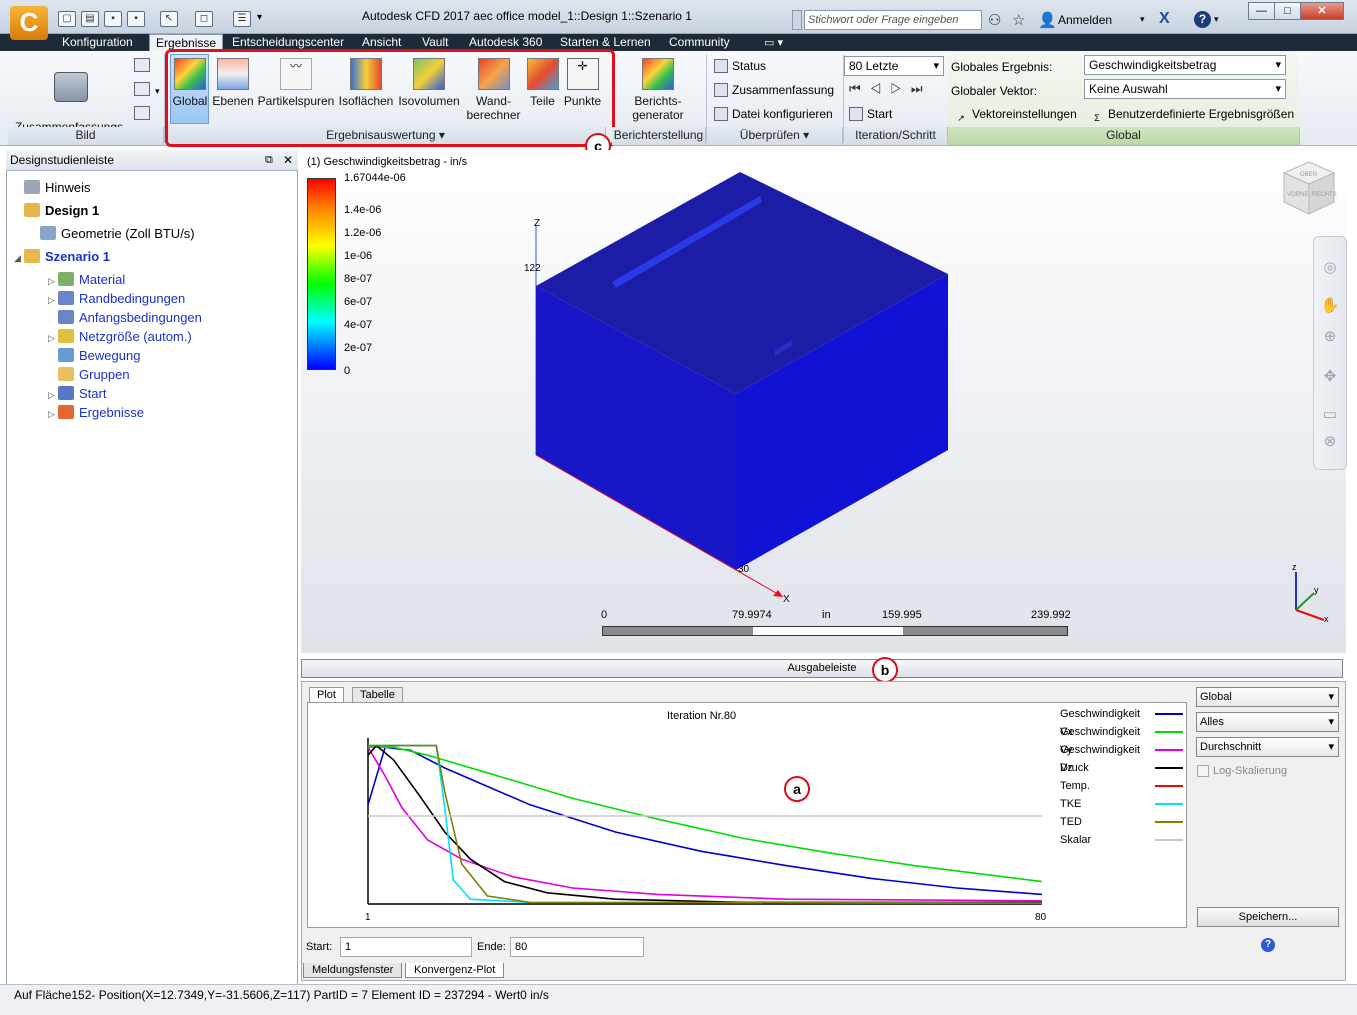 This screenshot has width=1357, height=1015. I want to click on output-bar-header: Ausgabeleiste, so click(822, 668).